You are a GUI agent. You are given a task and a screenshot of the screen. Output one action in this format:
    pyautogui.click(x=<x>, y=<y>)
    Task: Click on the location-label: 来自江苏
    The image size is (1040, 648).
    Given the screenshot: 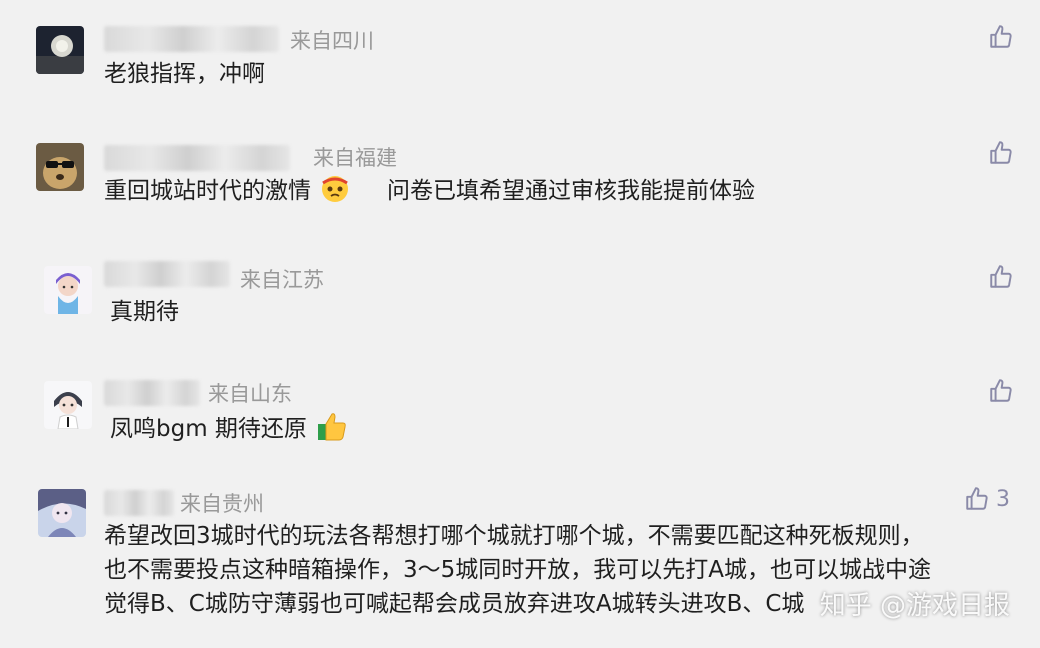 What is the action you would take?
    pyautogui.click(x=282, y=280)
    